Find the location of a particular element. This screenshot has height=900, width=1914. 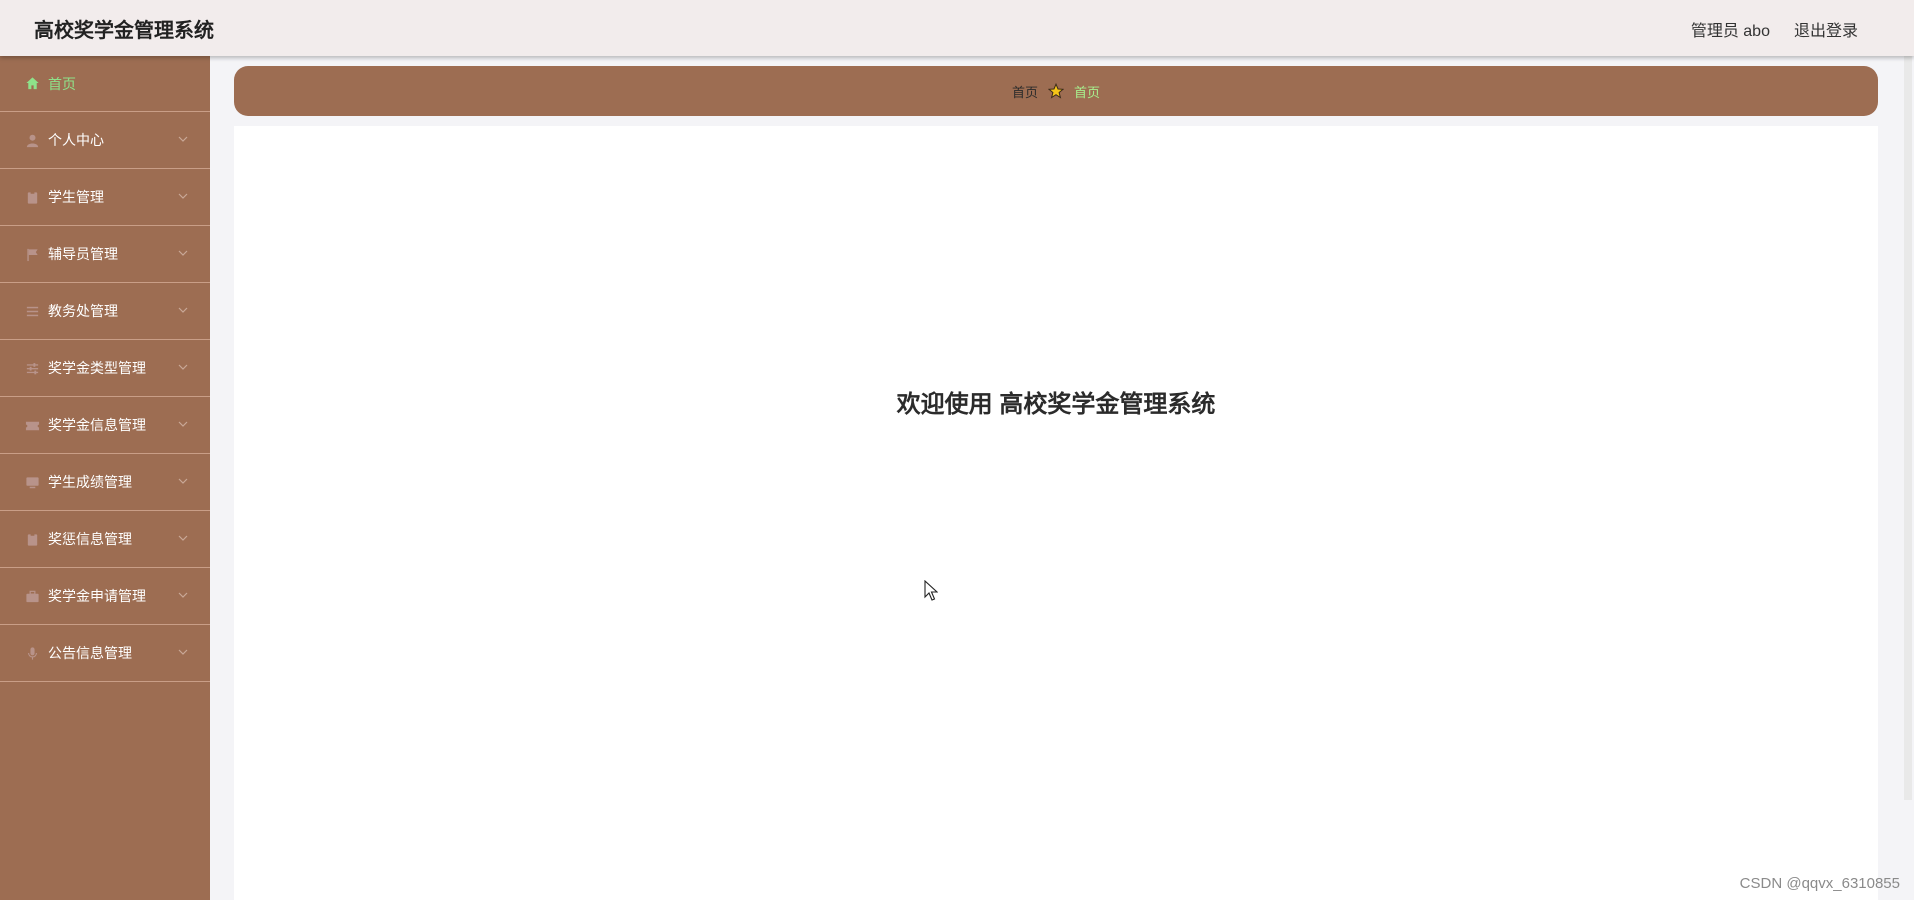

microphone-icon is located at coordinates (32, 653).